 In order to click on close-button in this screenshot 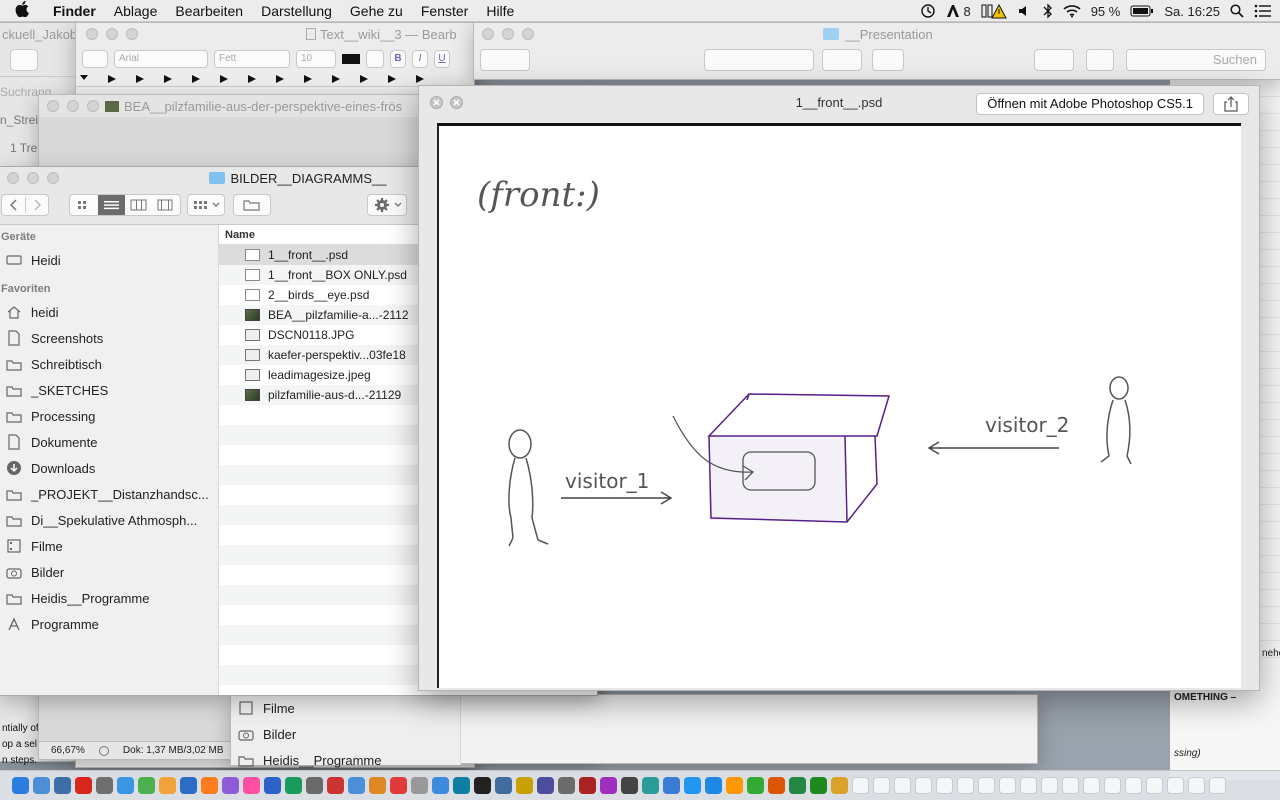, I will do `click(13, 178)`.